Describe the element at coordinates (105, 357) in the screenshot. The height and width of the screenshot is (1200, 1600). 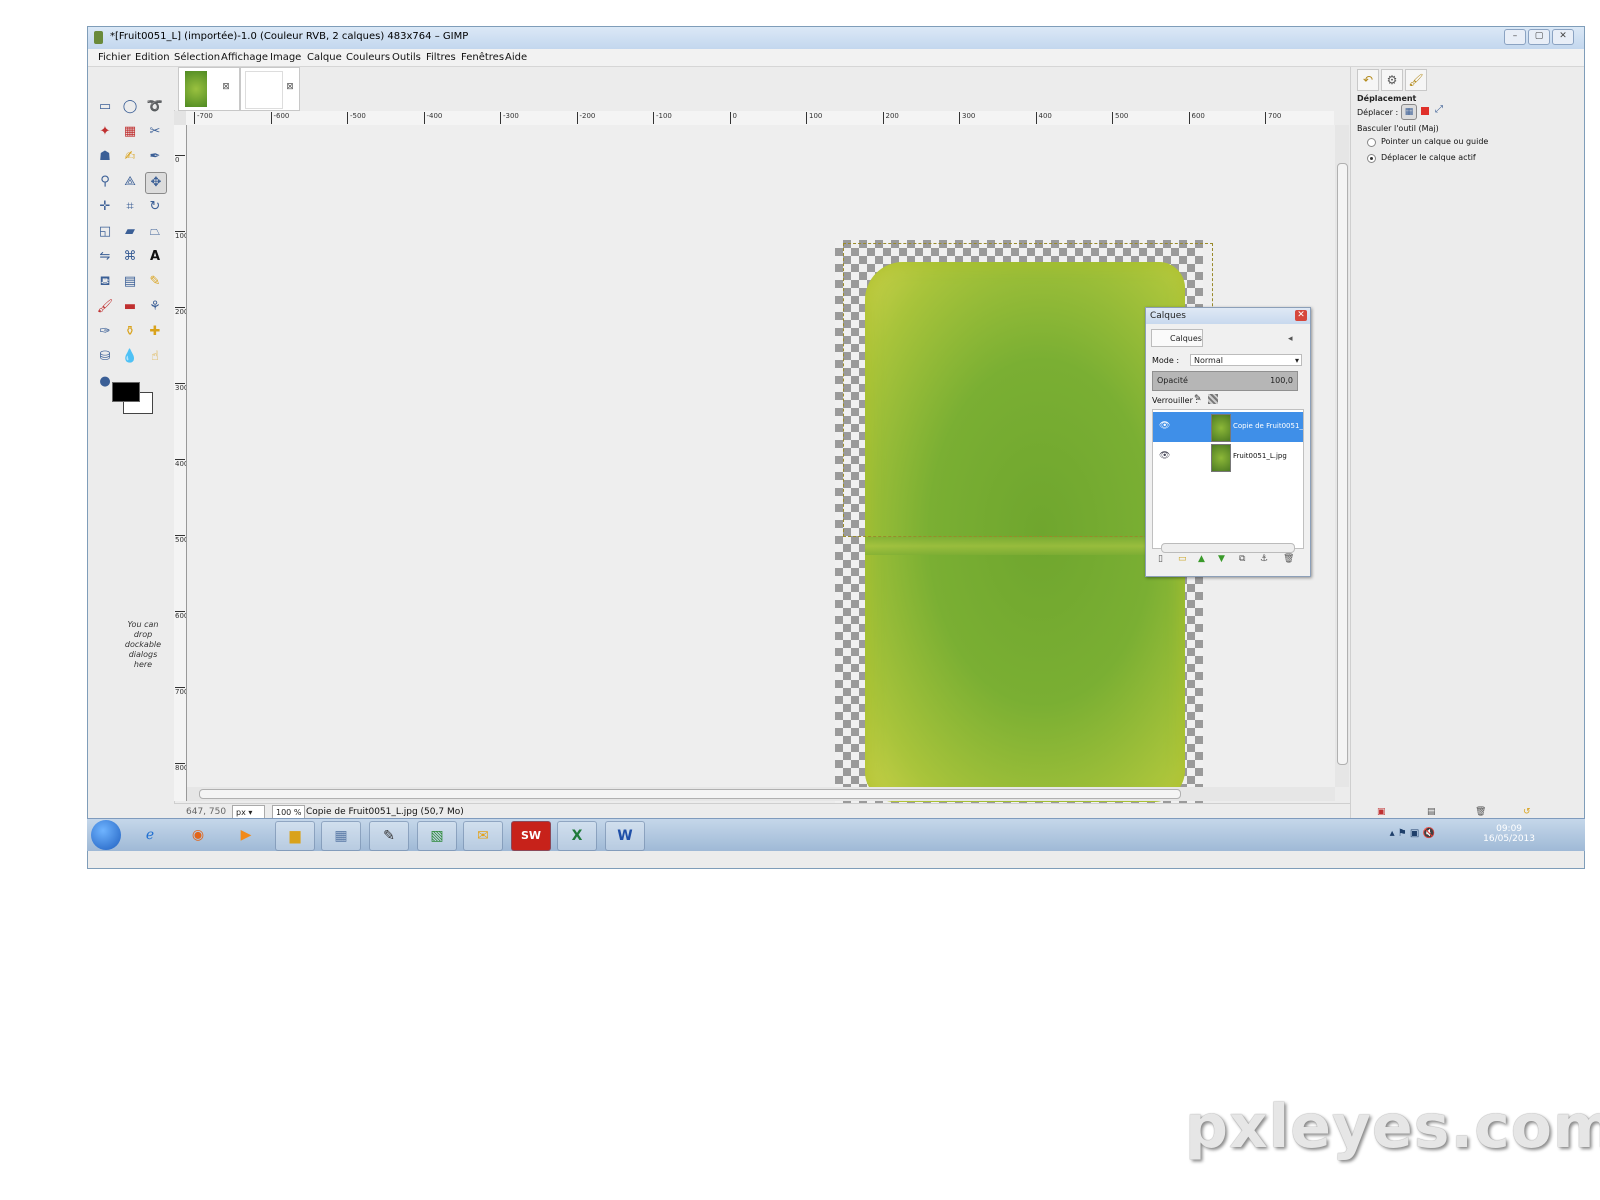
I see `perspective-clone-icon: ⛁` at that location.